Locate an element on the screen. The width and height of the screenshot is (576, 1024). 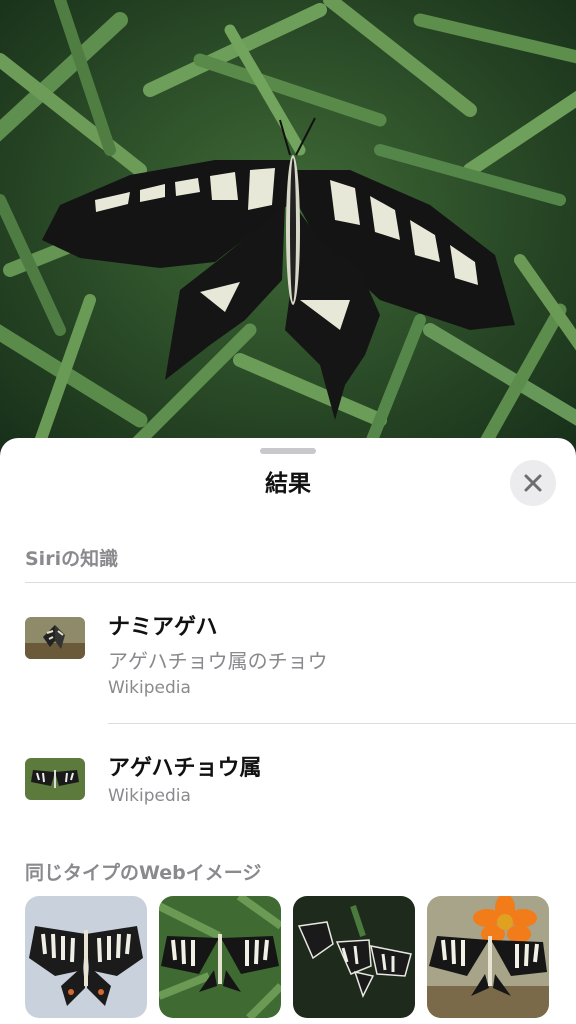
knowledge-item-title: ナミアゲハ is located at coordinates (163, 627).